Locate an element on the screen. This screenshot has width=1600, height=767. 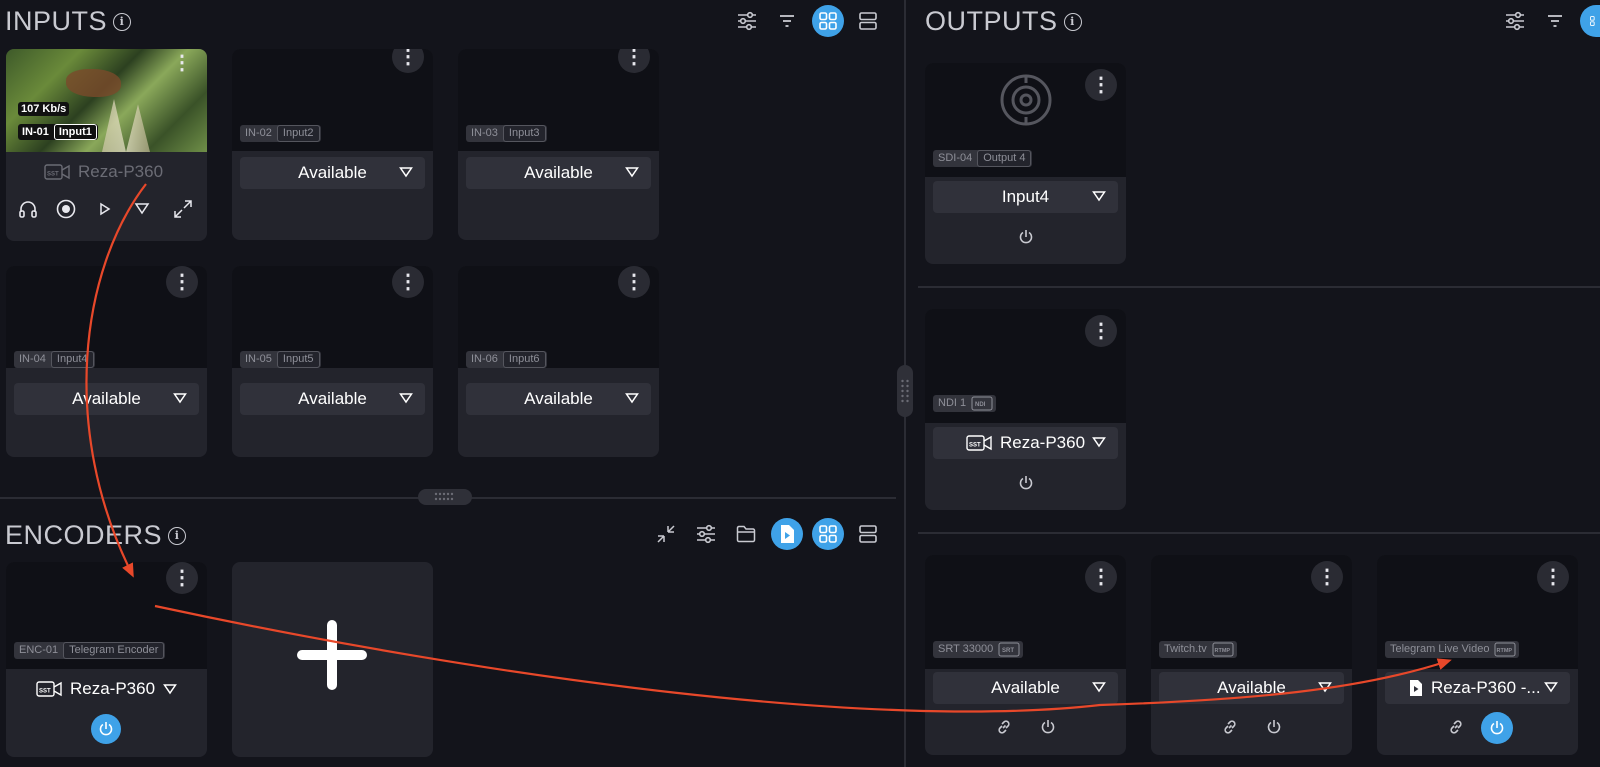
outputs-header: OUTPUTS i is located at coordinates (1003, 21).